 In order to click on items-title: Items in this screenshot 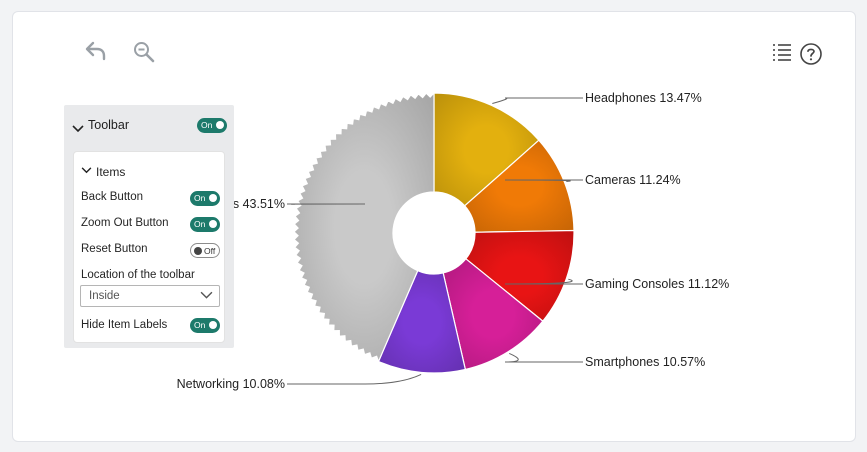, I will do `click(111, 172)`.